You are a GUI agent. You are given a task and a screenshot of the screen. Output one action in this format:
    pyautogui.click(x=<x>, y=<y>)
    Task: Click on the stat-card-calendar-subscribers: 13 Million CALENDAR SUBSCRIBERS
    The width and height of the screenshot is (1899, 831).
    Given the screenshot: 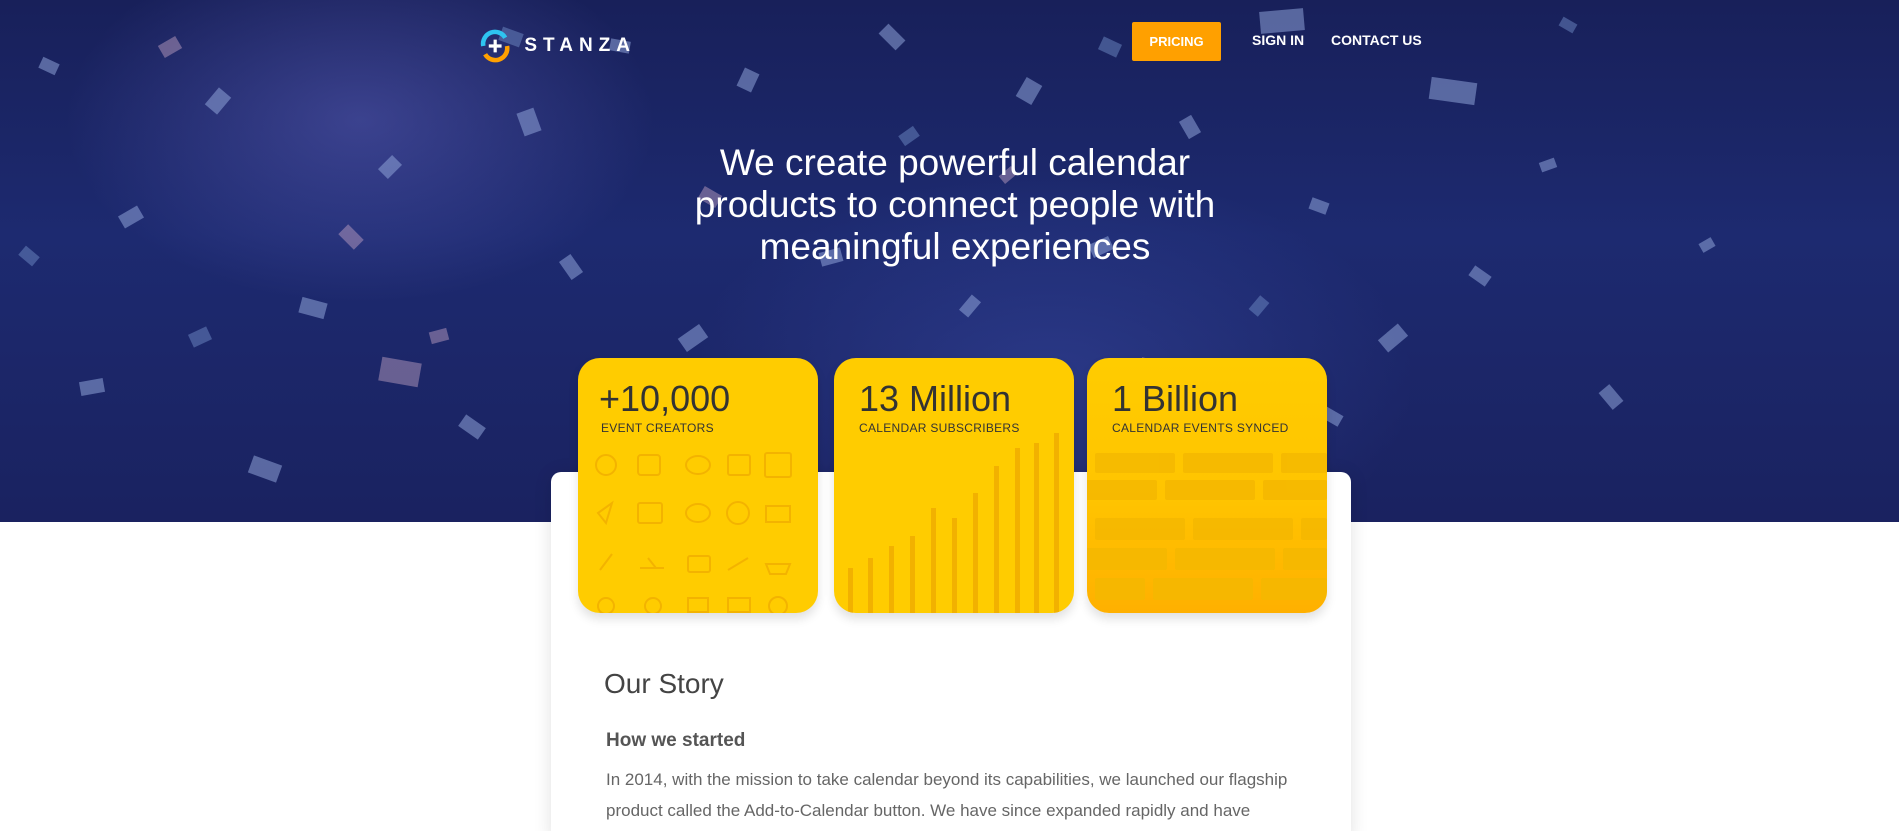 What is the action you would take?
    pyautogui.click(x=954, y=485)
    